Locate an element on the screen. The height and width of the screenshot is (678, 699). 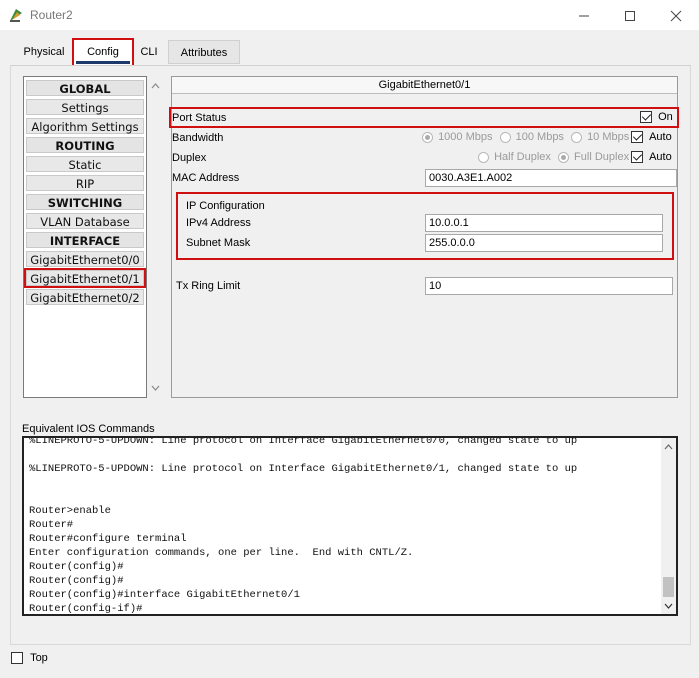
sidebar-item-gigabitethernet0-1: GigabitEthernet0/1 is located at coordinates (85, 278).